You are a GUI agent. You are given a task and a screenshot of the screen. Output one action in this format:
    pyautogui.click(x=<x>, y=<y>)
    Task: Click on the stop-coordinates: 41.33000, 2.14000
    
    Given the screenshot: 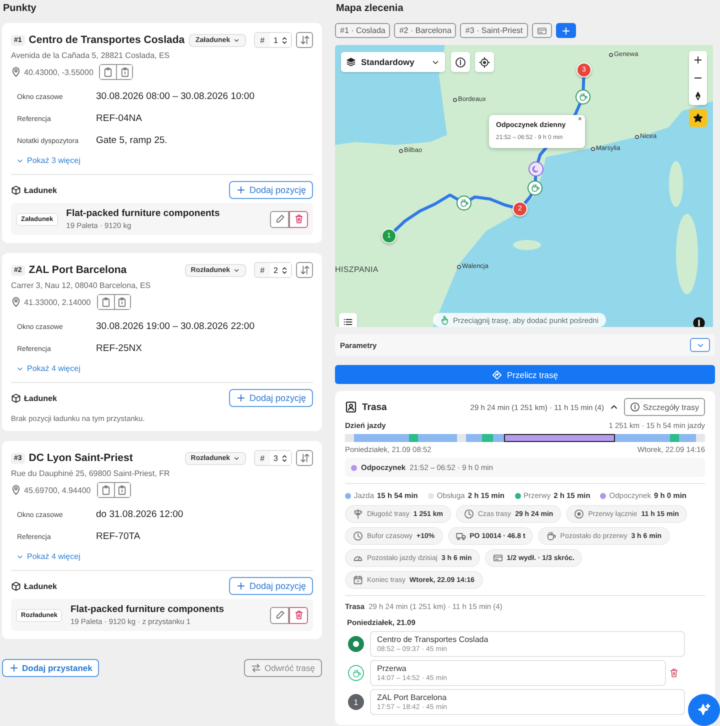 What is the action you would take?
    pyautogui.click(x=57, y=302)
    